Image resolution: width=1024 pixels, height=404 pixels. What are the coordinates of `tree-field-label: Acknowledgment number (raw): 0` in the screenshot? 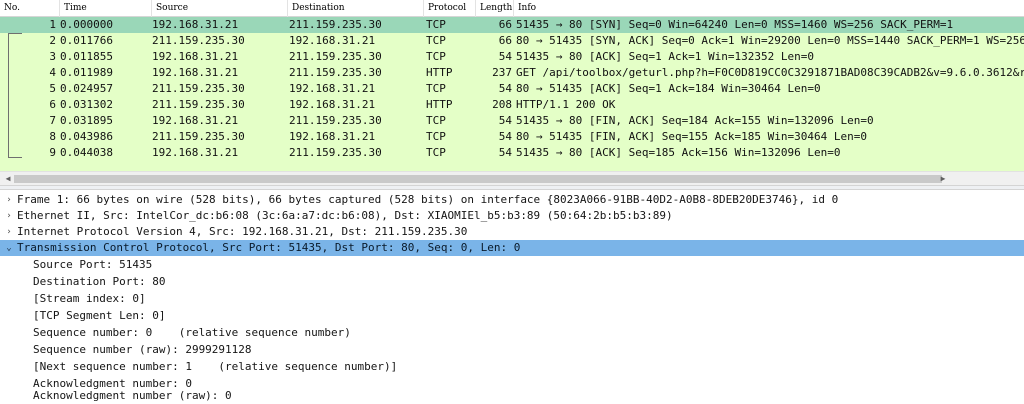 It's located at (132, 395).